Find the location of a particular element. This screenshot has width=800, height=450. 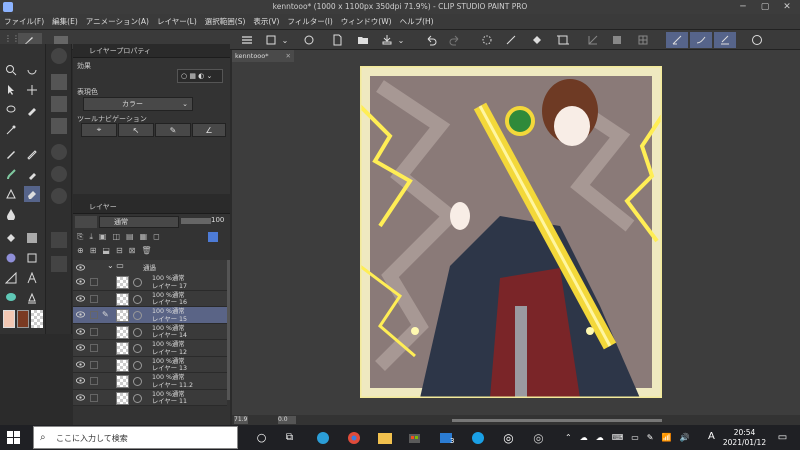

layer-row: 100 %通常 レイヤー 12 is located at coordinates (150, 348).